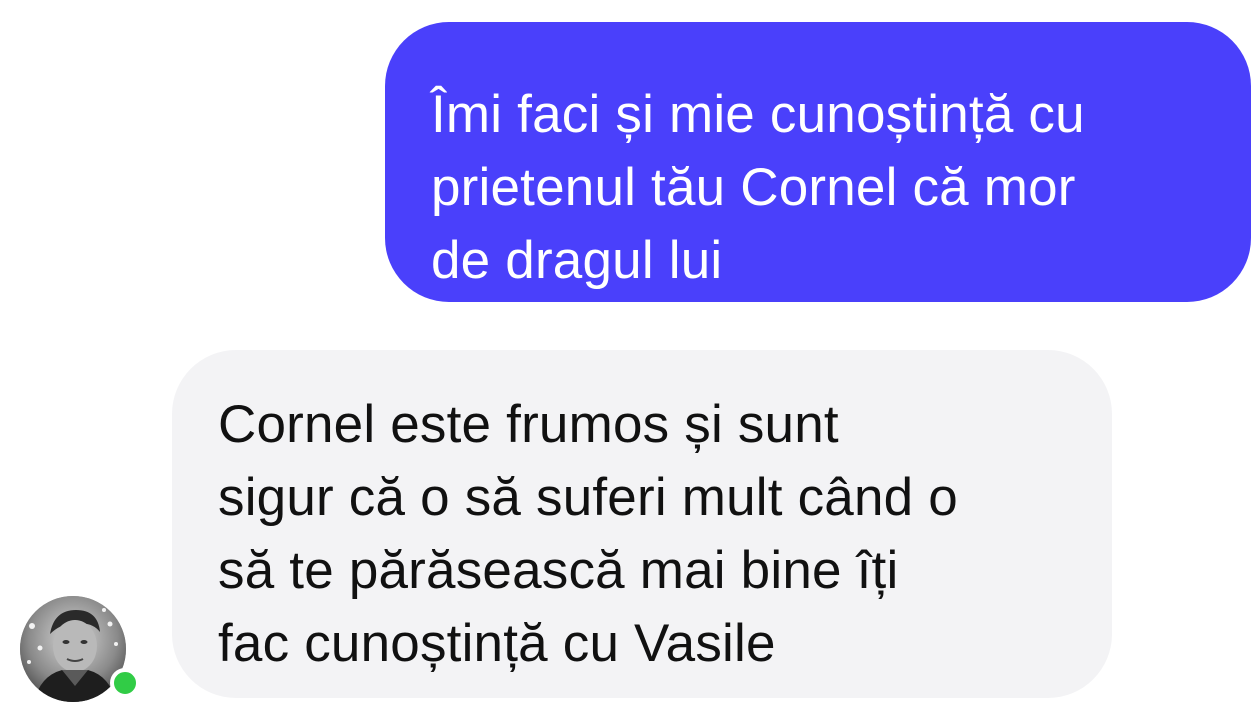 This screenshot has height=709, width=1260. Describe the element at coordinates (497, 643) in the screenshot. I see `message-line: fac cunoștință cu Vasile` at that location.